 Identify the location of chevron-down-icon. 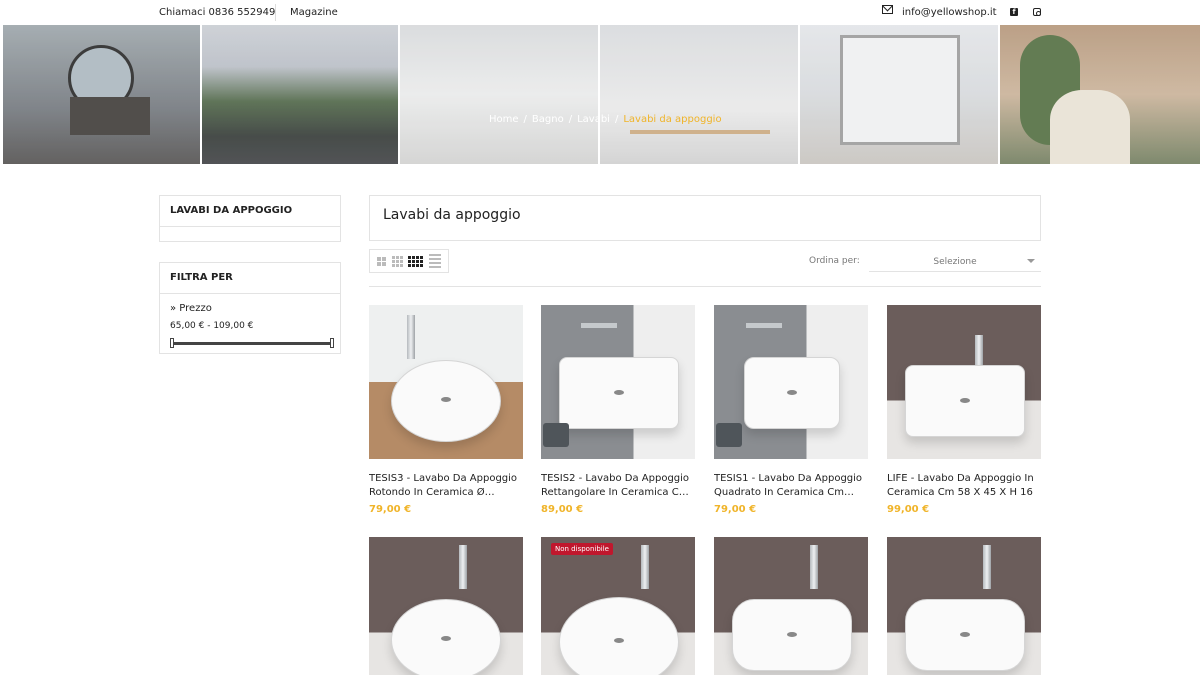
(1031, 261).